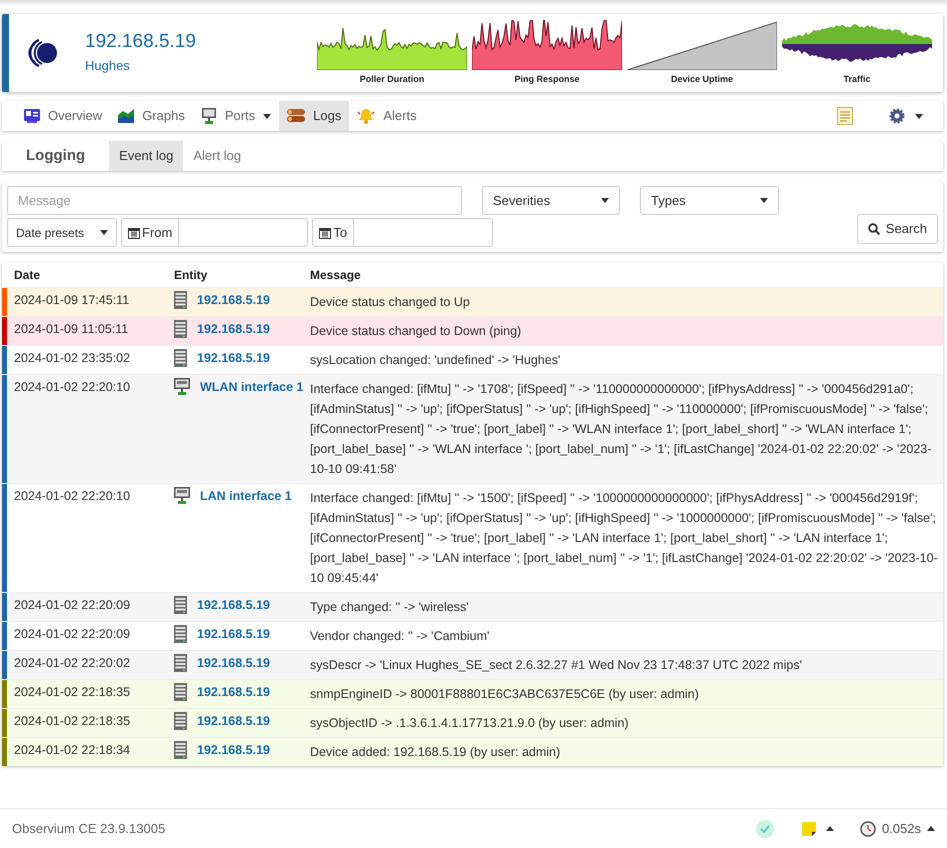  Describe the element at coordinates (403, 232) in the screenshot. I see `to-field: To` at that location.